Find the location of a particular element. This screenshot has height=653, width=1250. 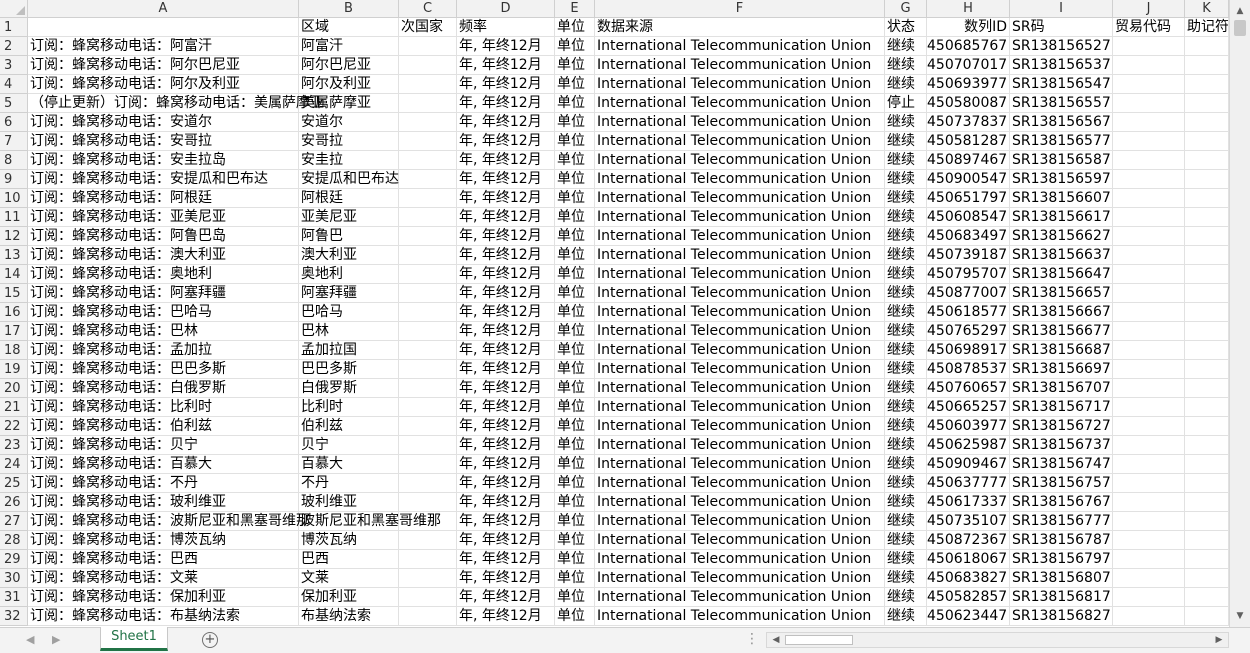

cell-d: 频率 is located at coordinates (506, 27).